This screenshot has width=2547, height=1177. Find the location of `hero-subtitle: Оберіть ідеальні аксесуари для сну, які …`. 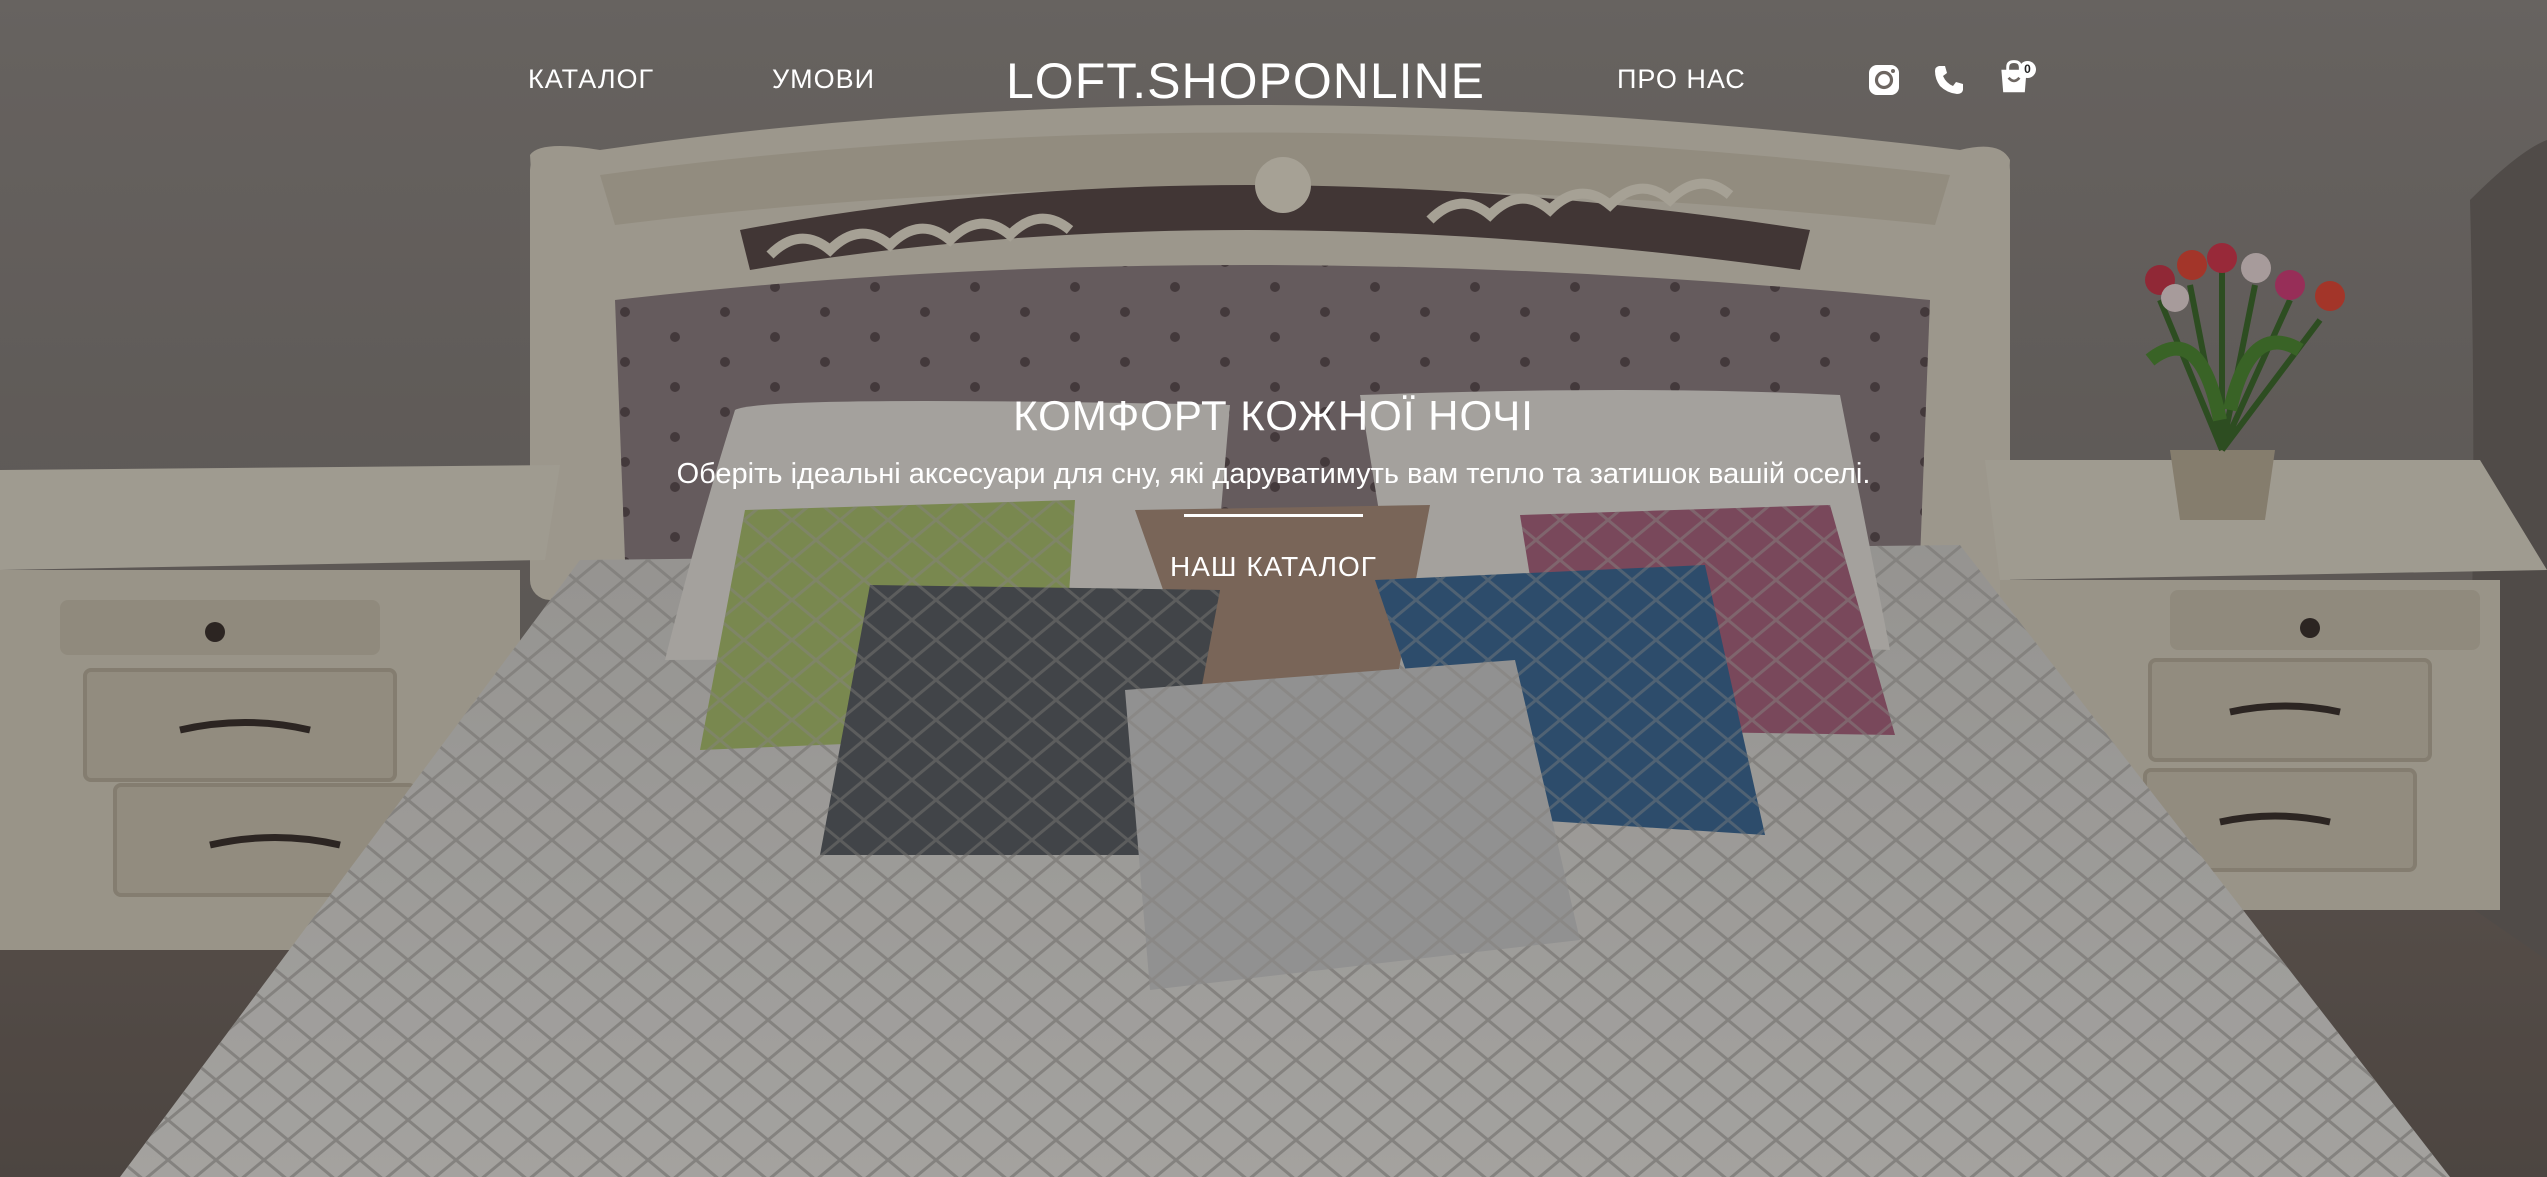

hero-subtitle: Оберіть ідеальні аксесуари для сну, які … is located at coordinates (1273, 474).